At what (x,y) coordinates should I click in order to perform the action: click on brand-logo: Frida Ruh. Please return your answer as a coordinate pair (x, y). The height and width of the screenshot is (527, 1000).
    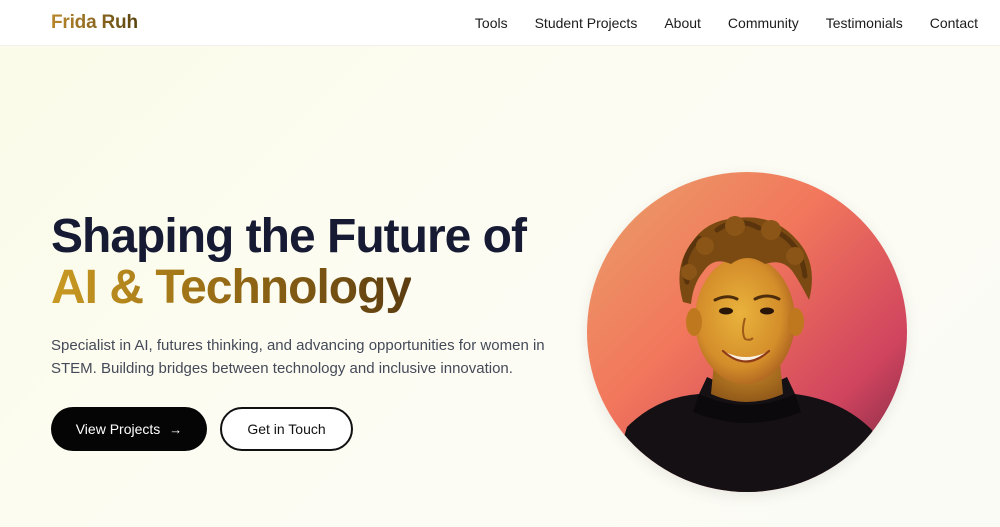
    Looking at the image, I should click on (94, 23).